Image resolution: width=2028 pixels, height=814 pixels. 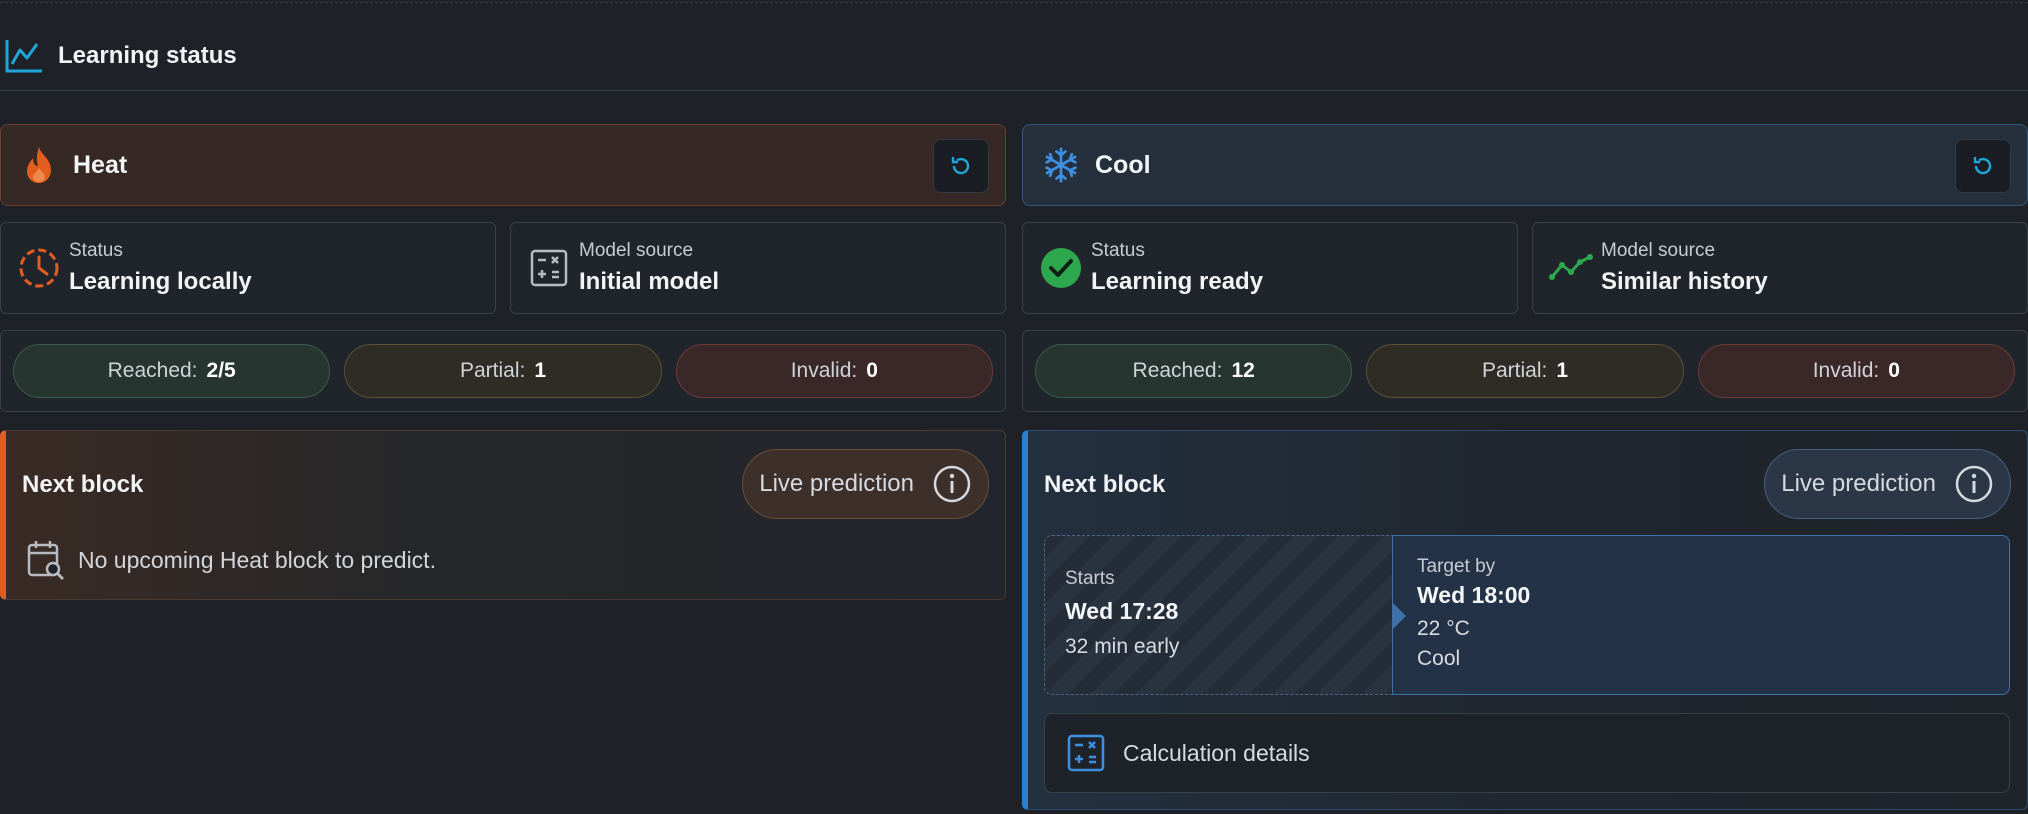 I want to click on cool-target-temp: 22 °C, so click(x=1443, y=628).